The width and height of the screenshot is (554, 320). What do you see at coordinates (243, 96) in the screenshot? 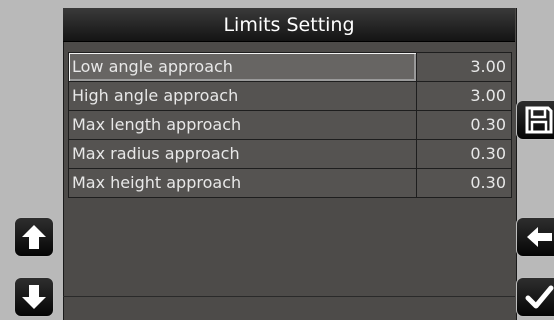
I see `row-label: High angle approach` at bounding box center [243, 96].